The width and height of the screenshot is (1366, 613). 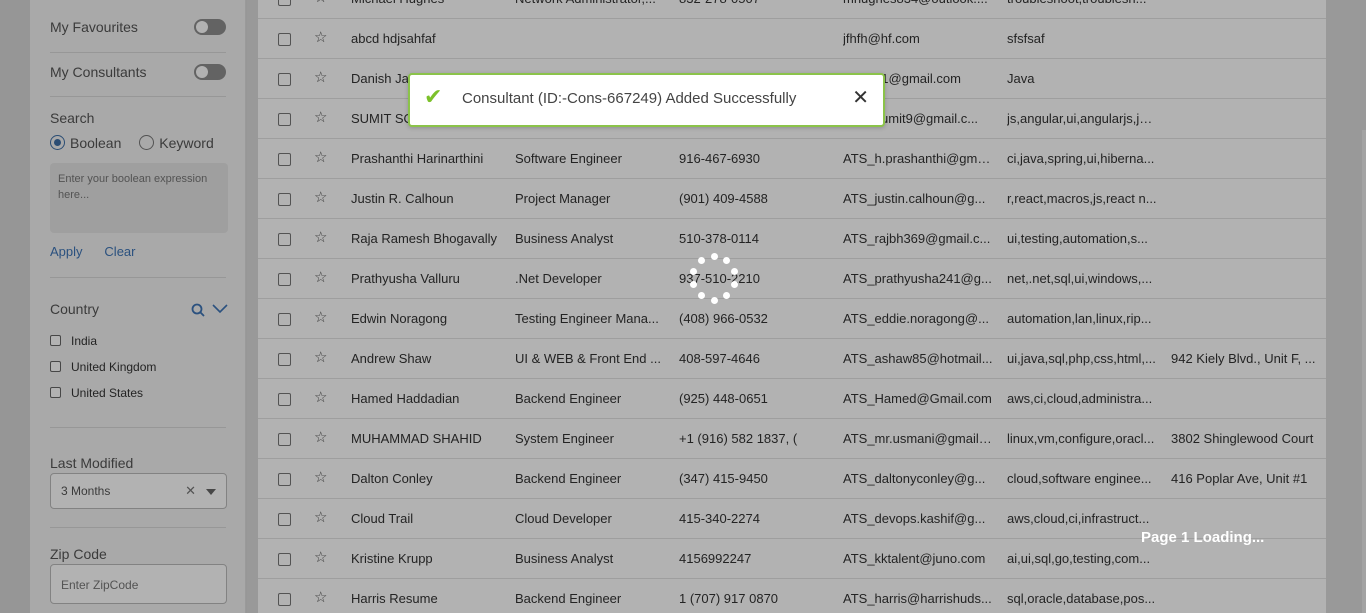 What do you see at coordinates (714, 278) in the screenshot?
I see `loading-spinner-icon` at bounding box center [714, 278].